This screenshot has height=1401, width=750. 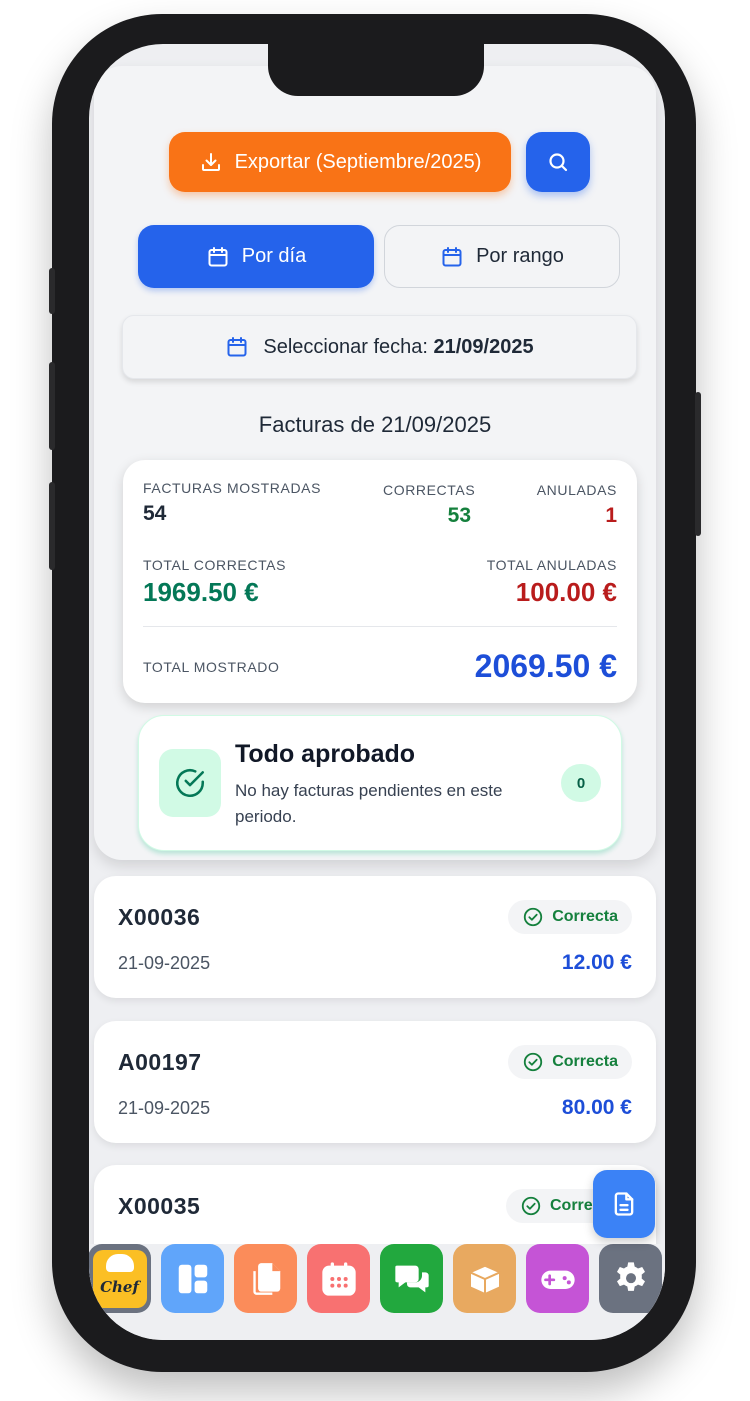 I want to click on phone-mute-switch, so click(x=52, y=291).